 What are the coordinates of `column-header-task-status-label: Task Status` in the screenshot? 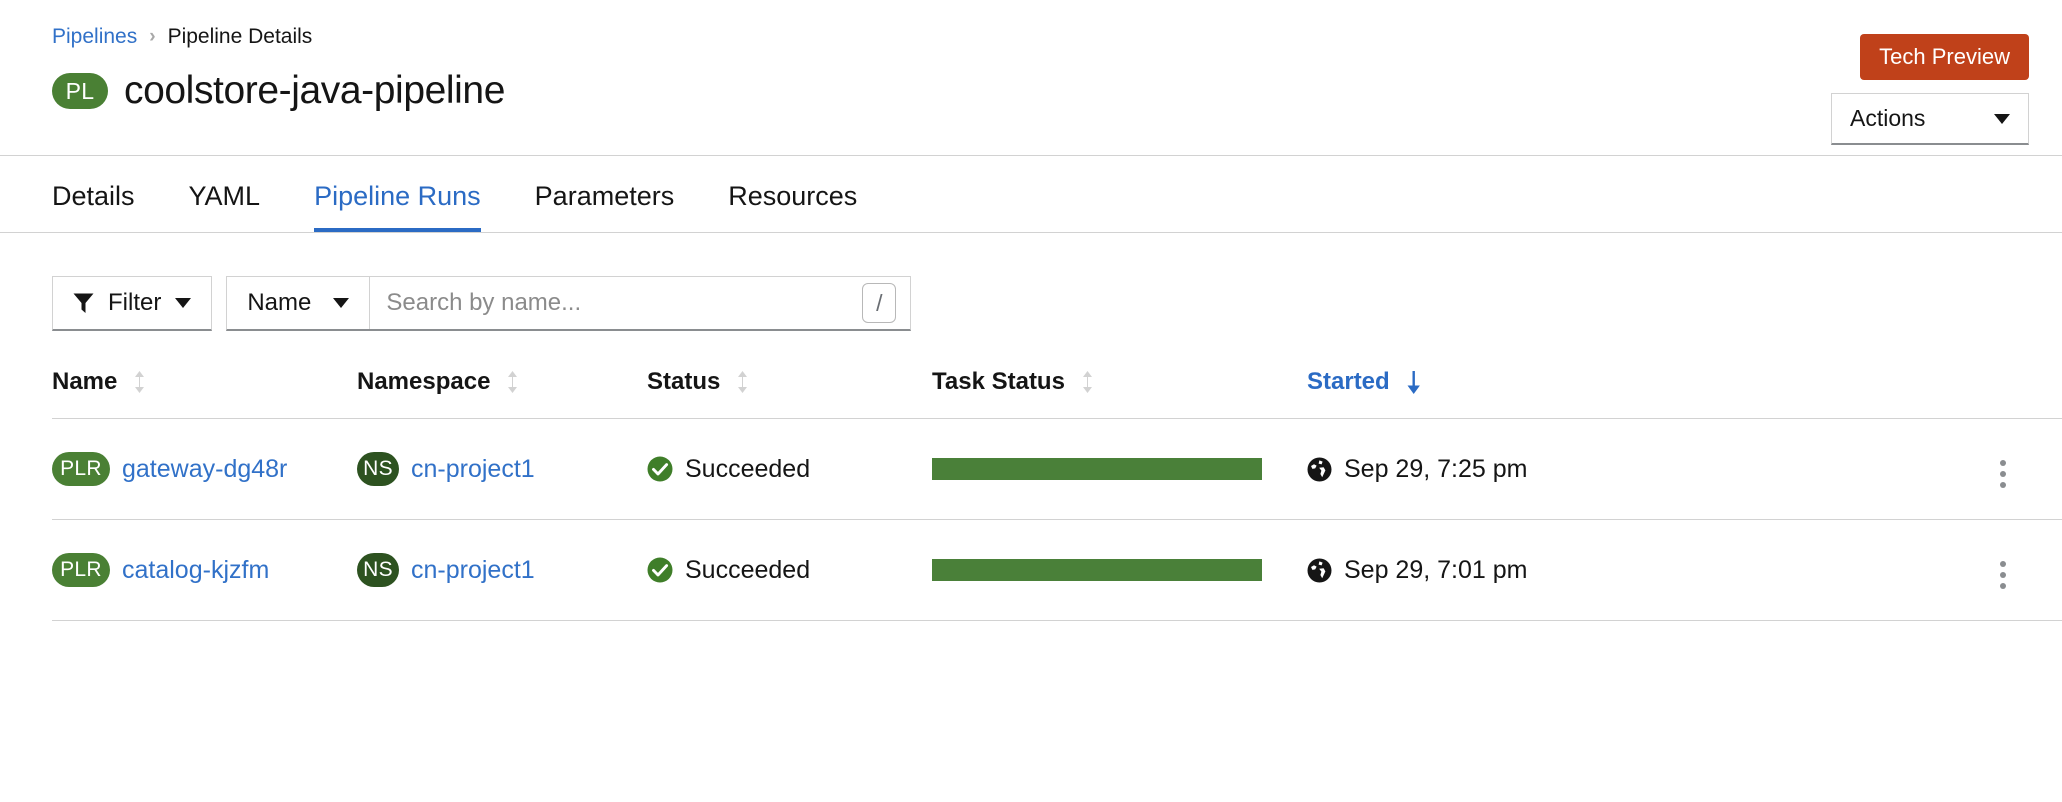 It's located at (998, 381).